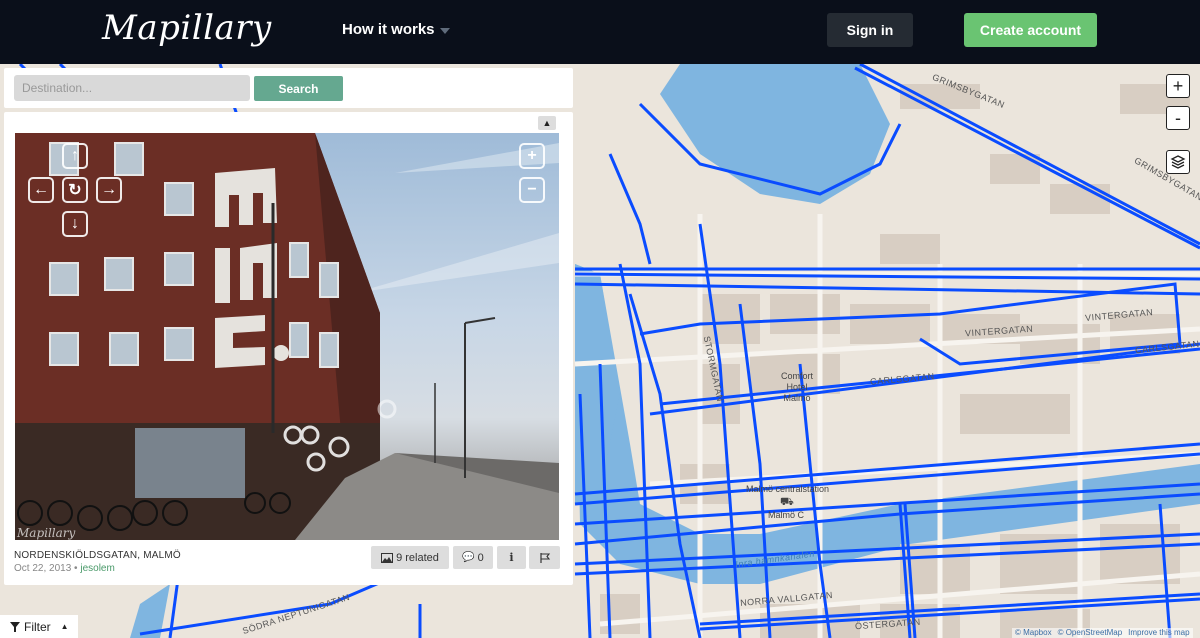 This screenshot has width=1200, height=638. I want to click on sign-in-button: Sign in, so click(870, 30).